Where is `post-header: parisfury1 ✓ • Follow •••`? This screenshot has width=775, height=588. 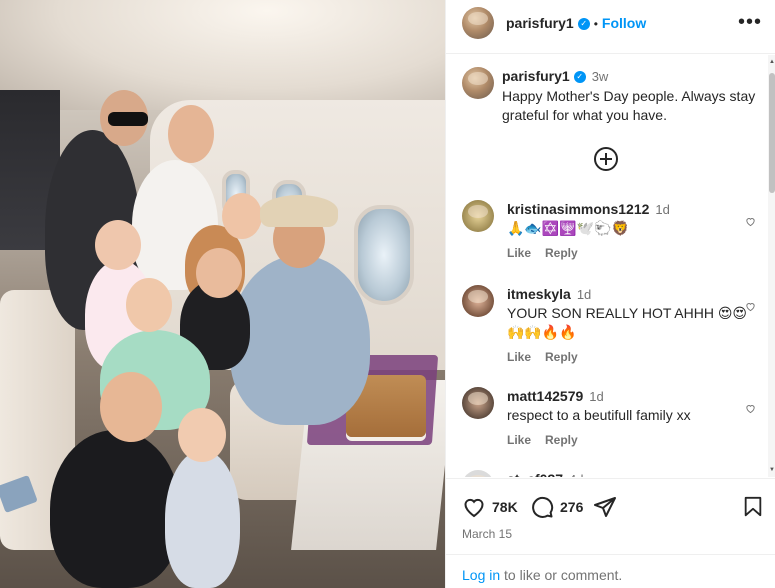
post-header: parisfury1 ✓ • Follow ••• is located at coordinates (610, 27).